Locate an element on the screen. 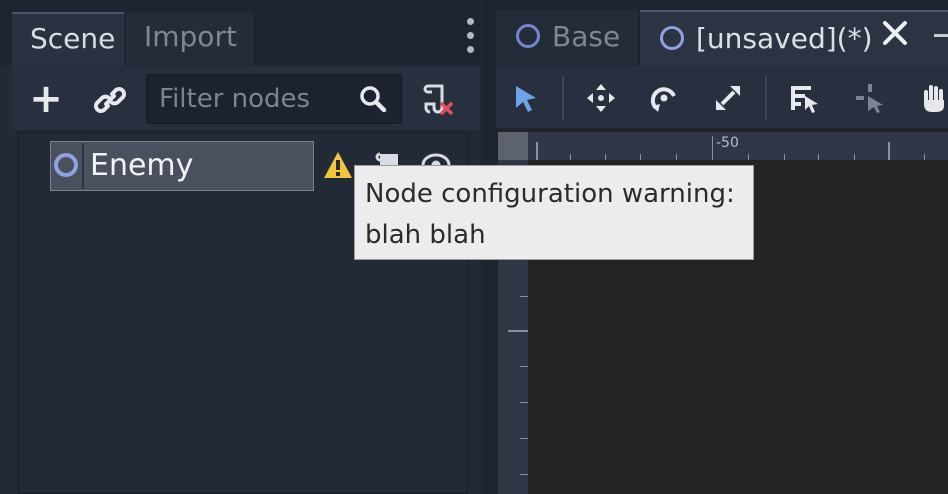 The height and width of the screenshot is (494, 948). close-icon is located at coordinates (895, 33).